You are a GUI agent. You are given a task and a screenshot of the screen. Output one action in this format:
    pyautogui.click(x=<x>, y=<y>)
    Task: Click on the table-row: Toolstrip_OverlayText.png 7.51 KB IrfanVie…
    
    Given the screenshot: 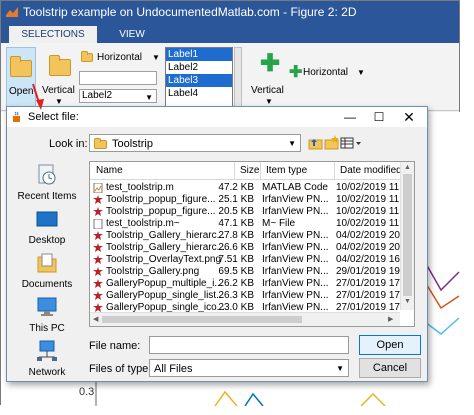 What is the action you would take?
    pyautogui.click(x=250, y=260)
    